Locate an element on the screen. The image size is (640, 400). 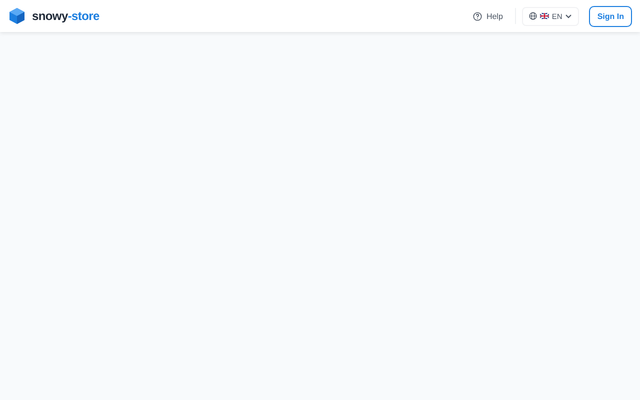
cube-logo-icon is located at coordinates (17, 16).